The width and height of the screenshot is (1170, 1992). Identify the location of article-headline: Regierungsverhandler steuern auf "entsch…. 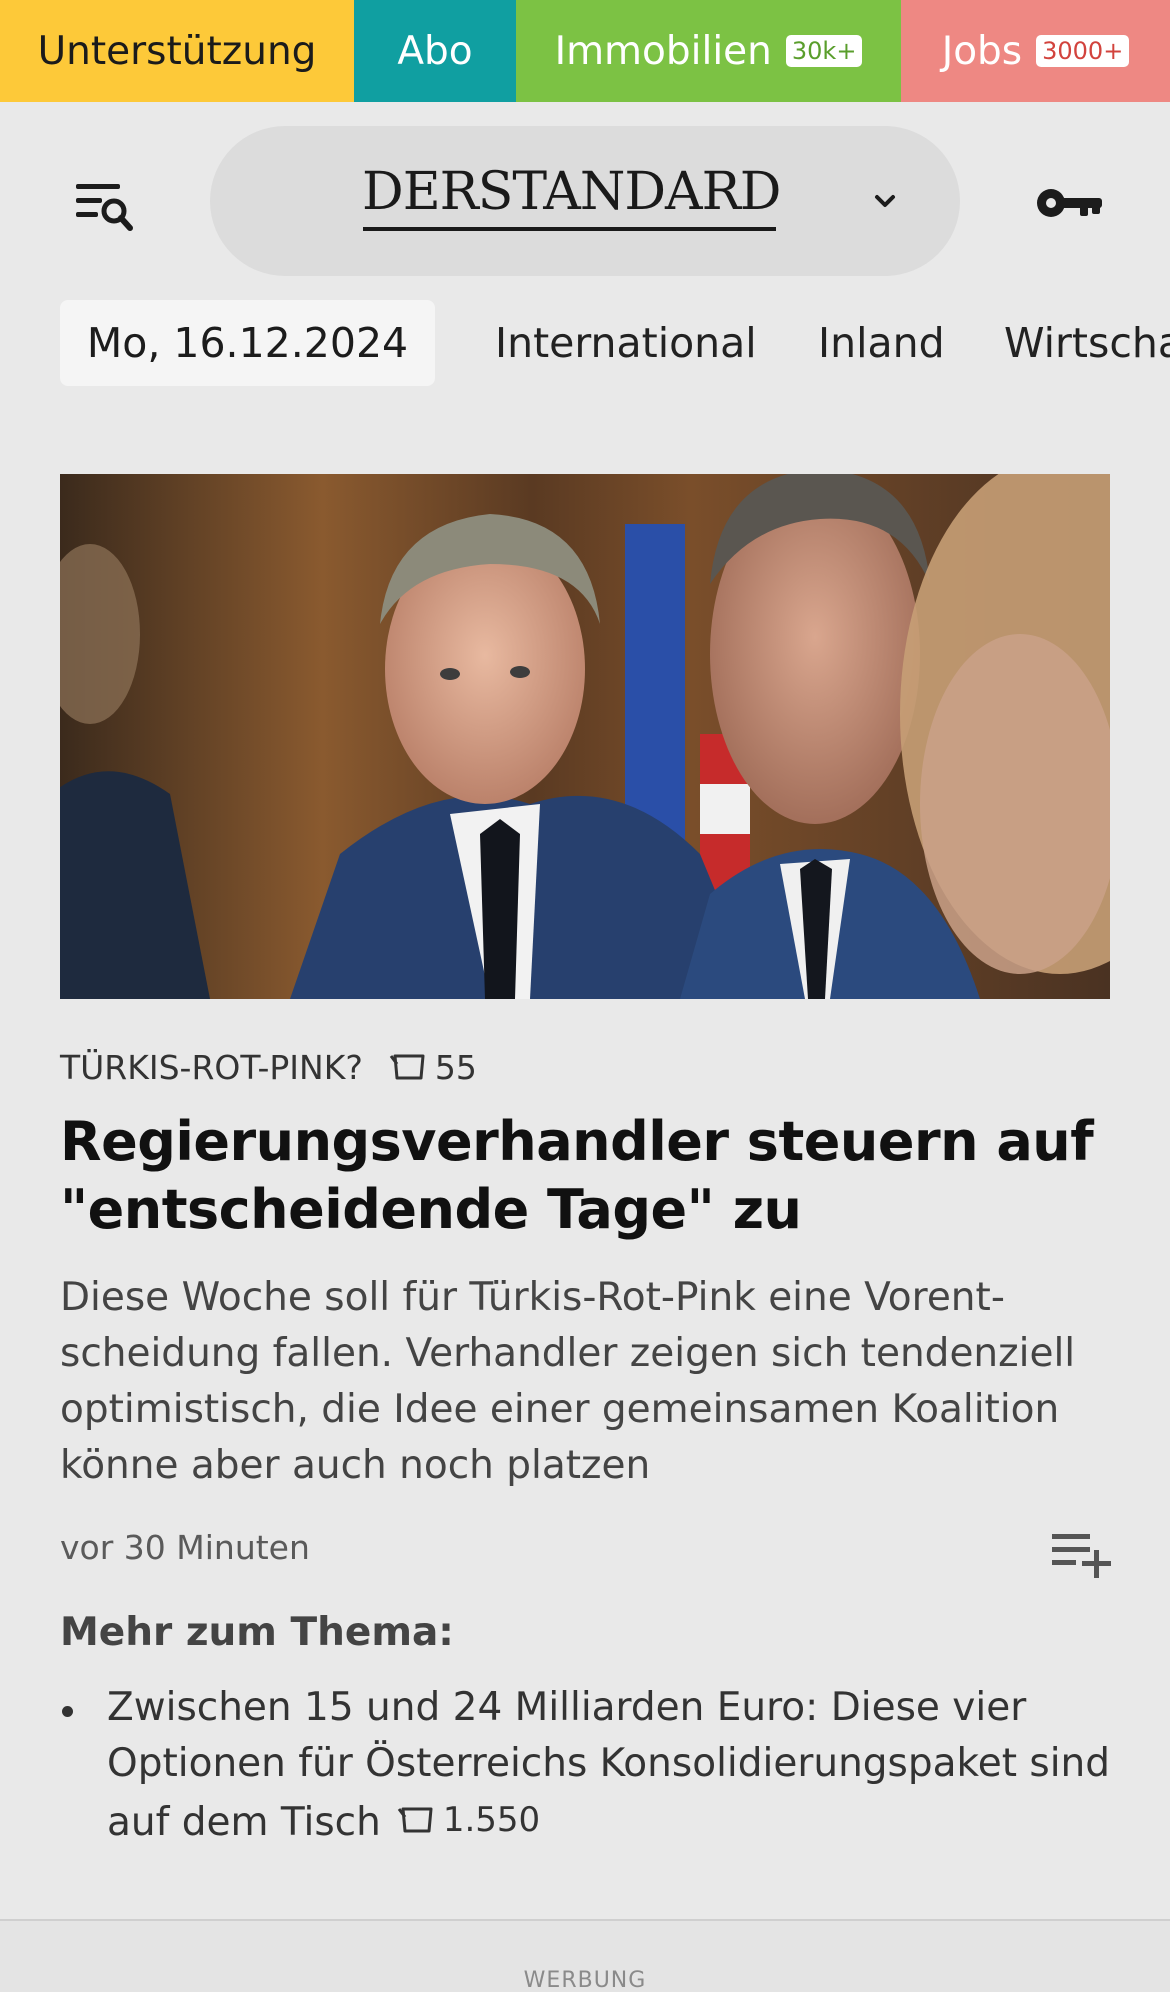
(590, 1176).